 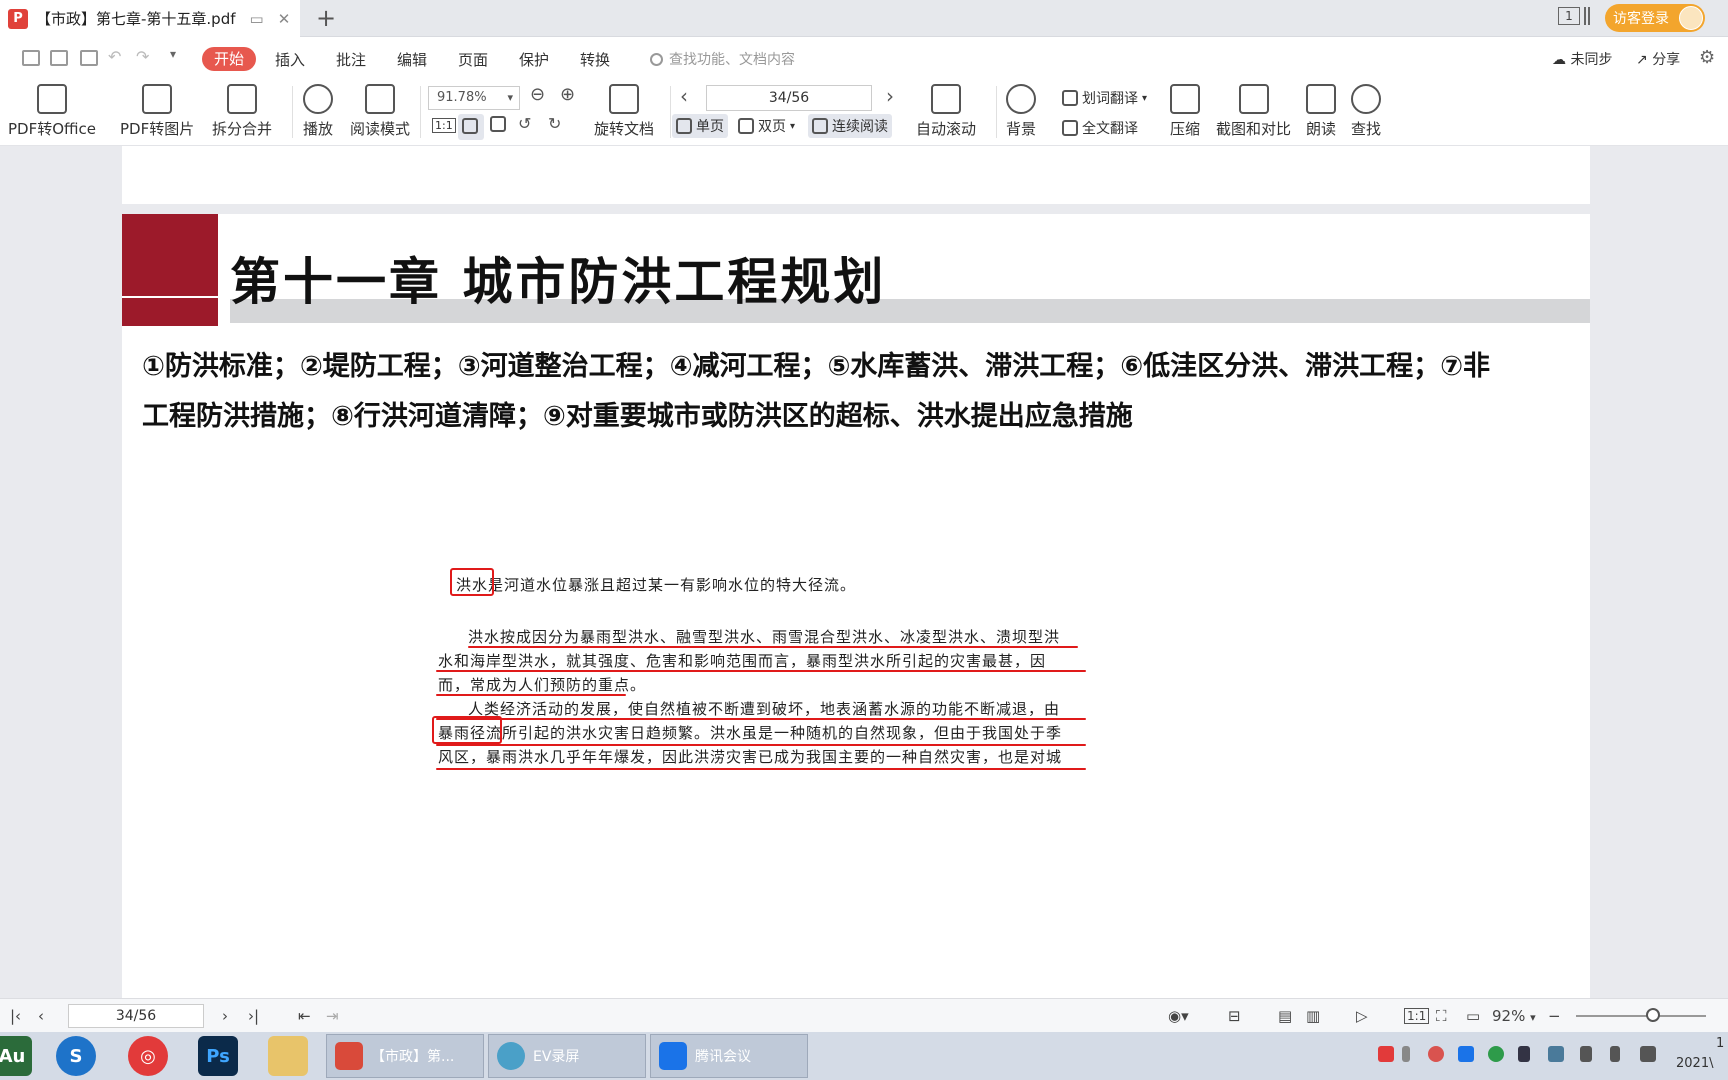 I want to click on rotate-document-button: 旋转文档, so click(x=624, y=111).